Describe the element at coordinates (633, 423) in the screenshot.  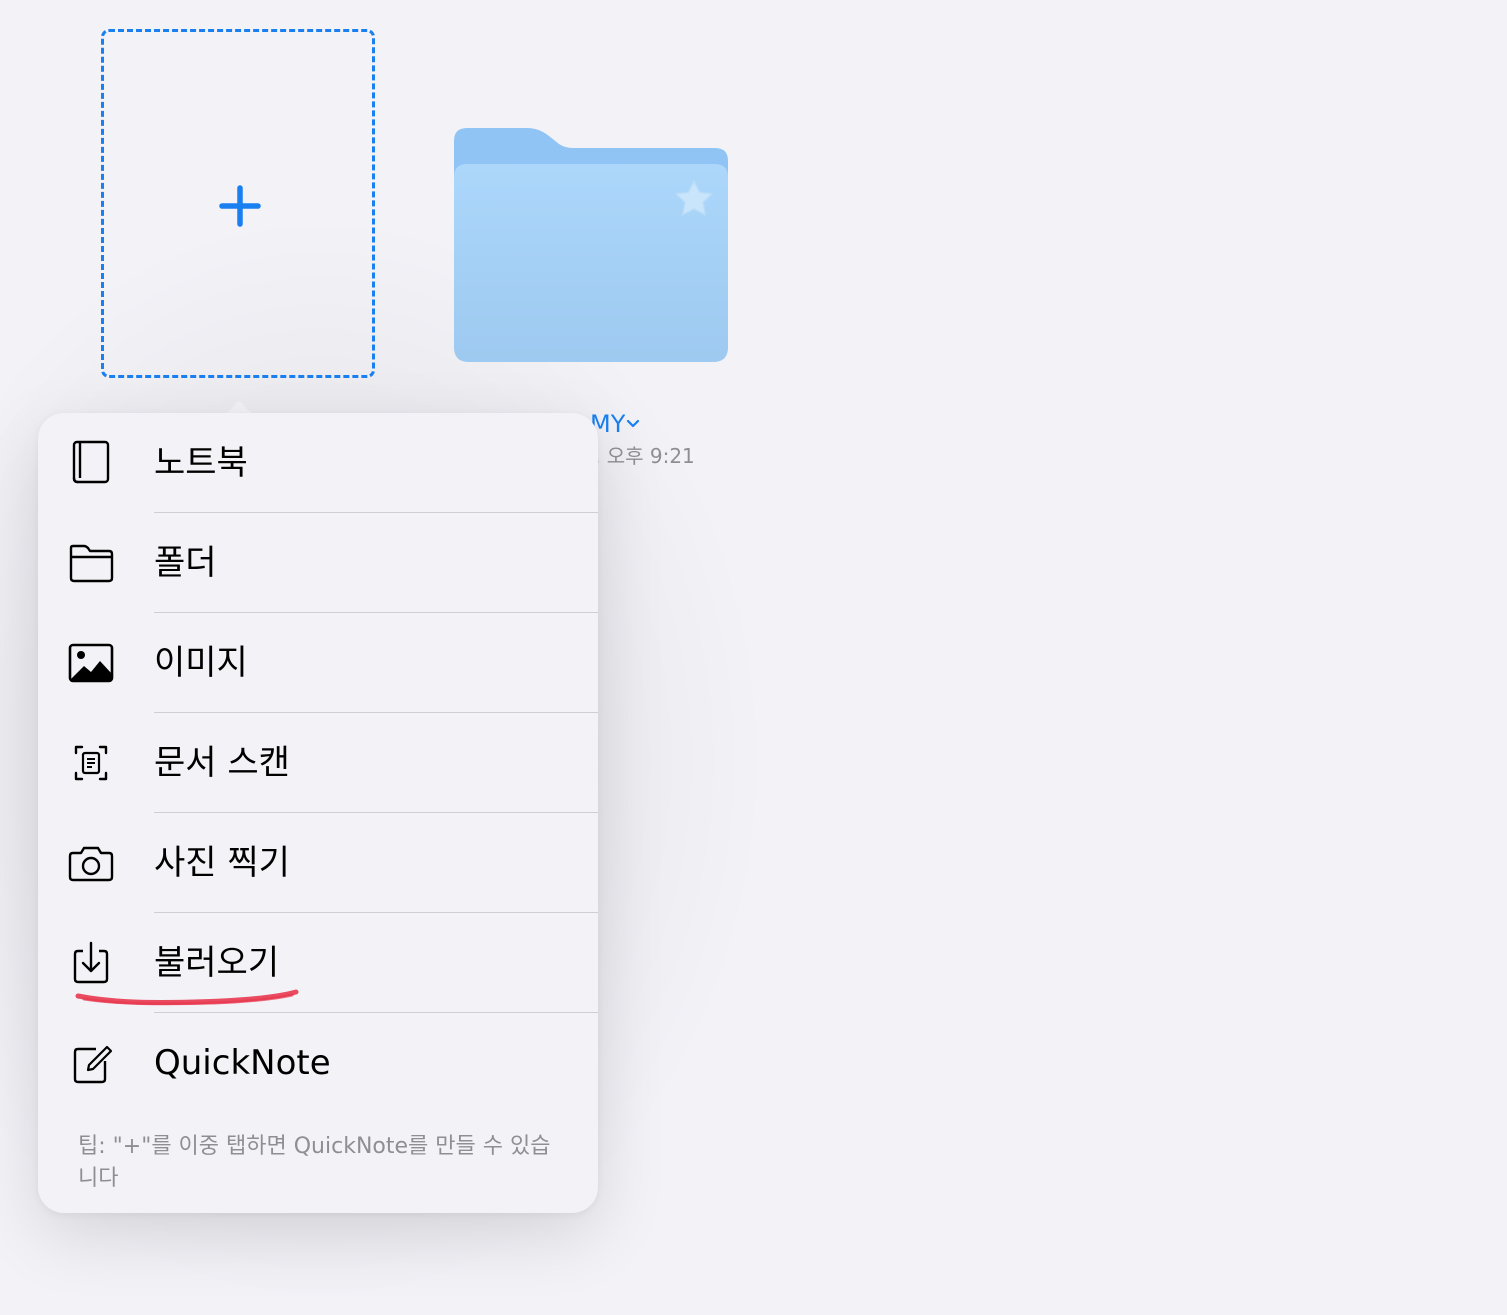
I see `chevron-down-icon` at that location.